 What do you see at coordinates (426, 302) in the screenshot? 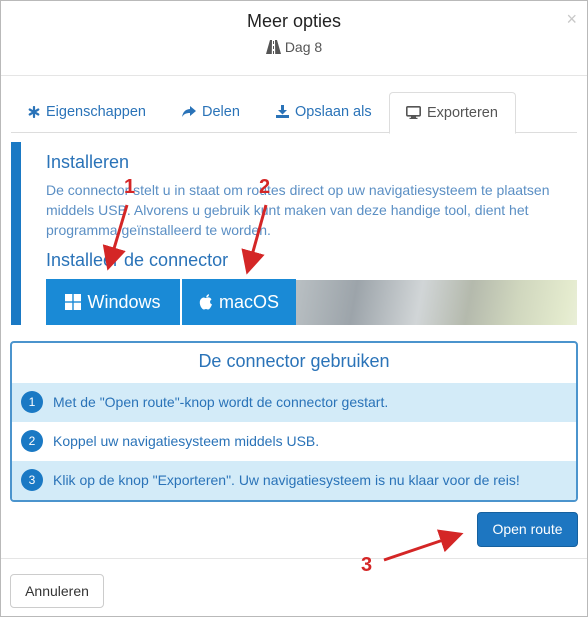
I see `background-photo` at bounding box center [426, 302].